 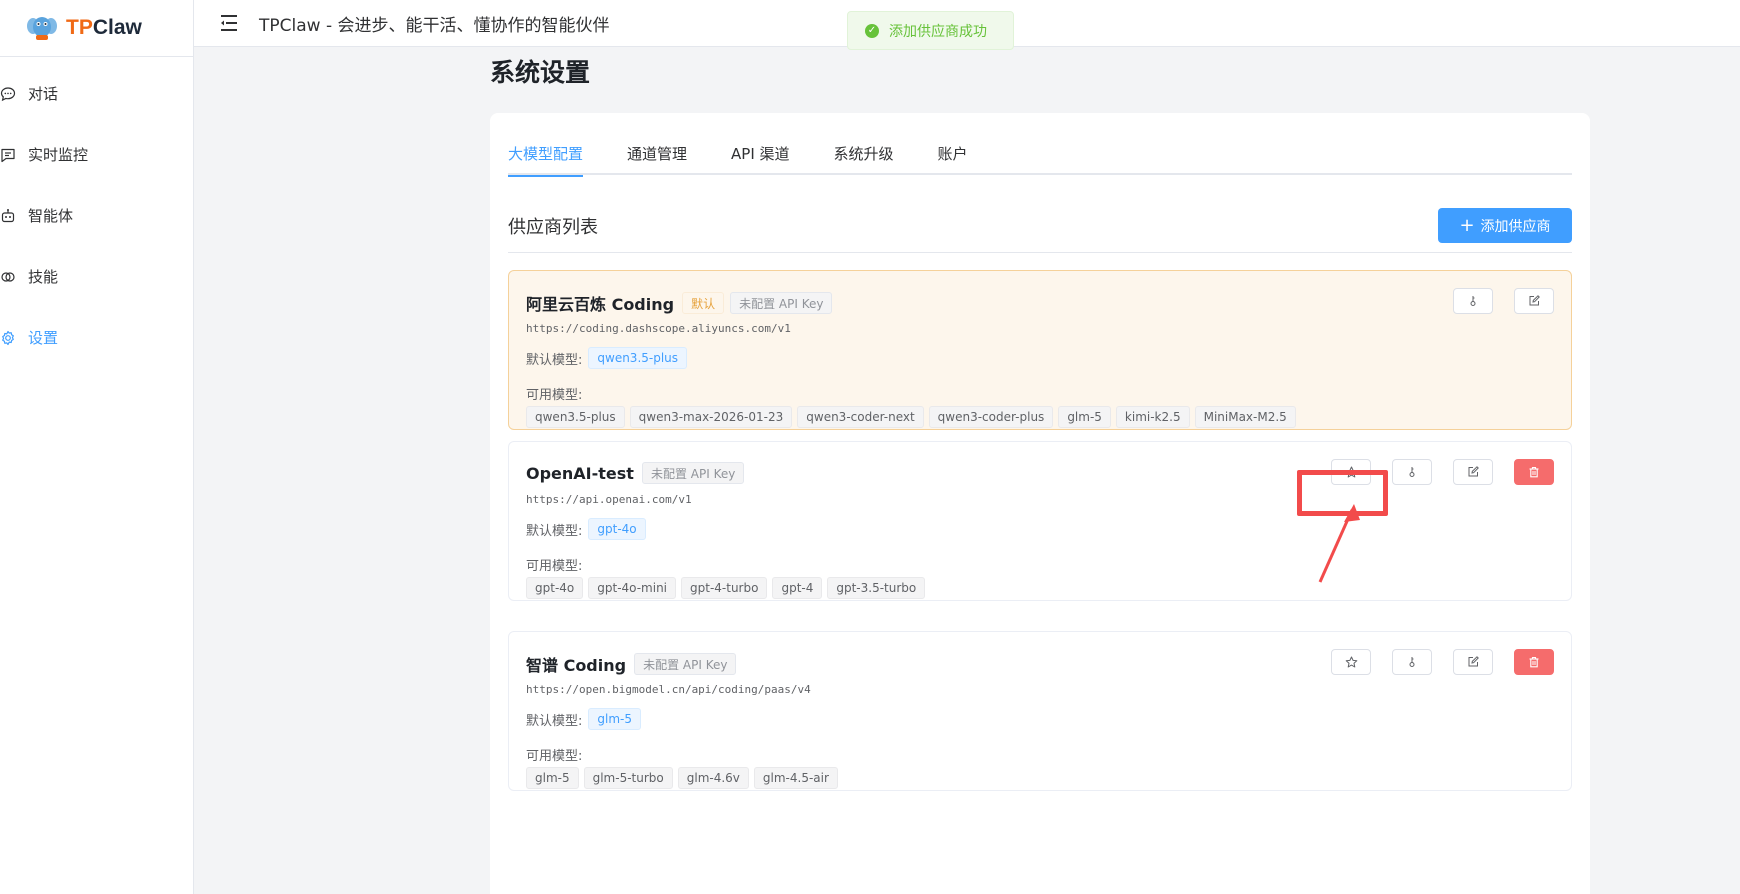 What do you see at coordinates (703, 303) in the screenshot?
I see `default-badge: 默认` at bounding box center [703, 303].